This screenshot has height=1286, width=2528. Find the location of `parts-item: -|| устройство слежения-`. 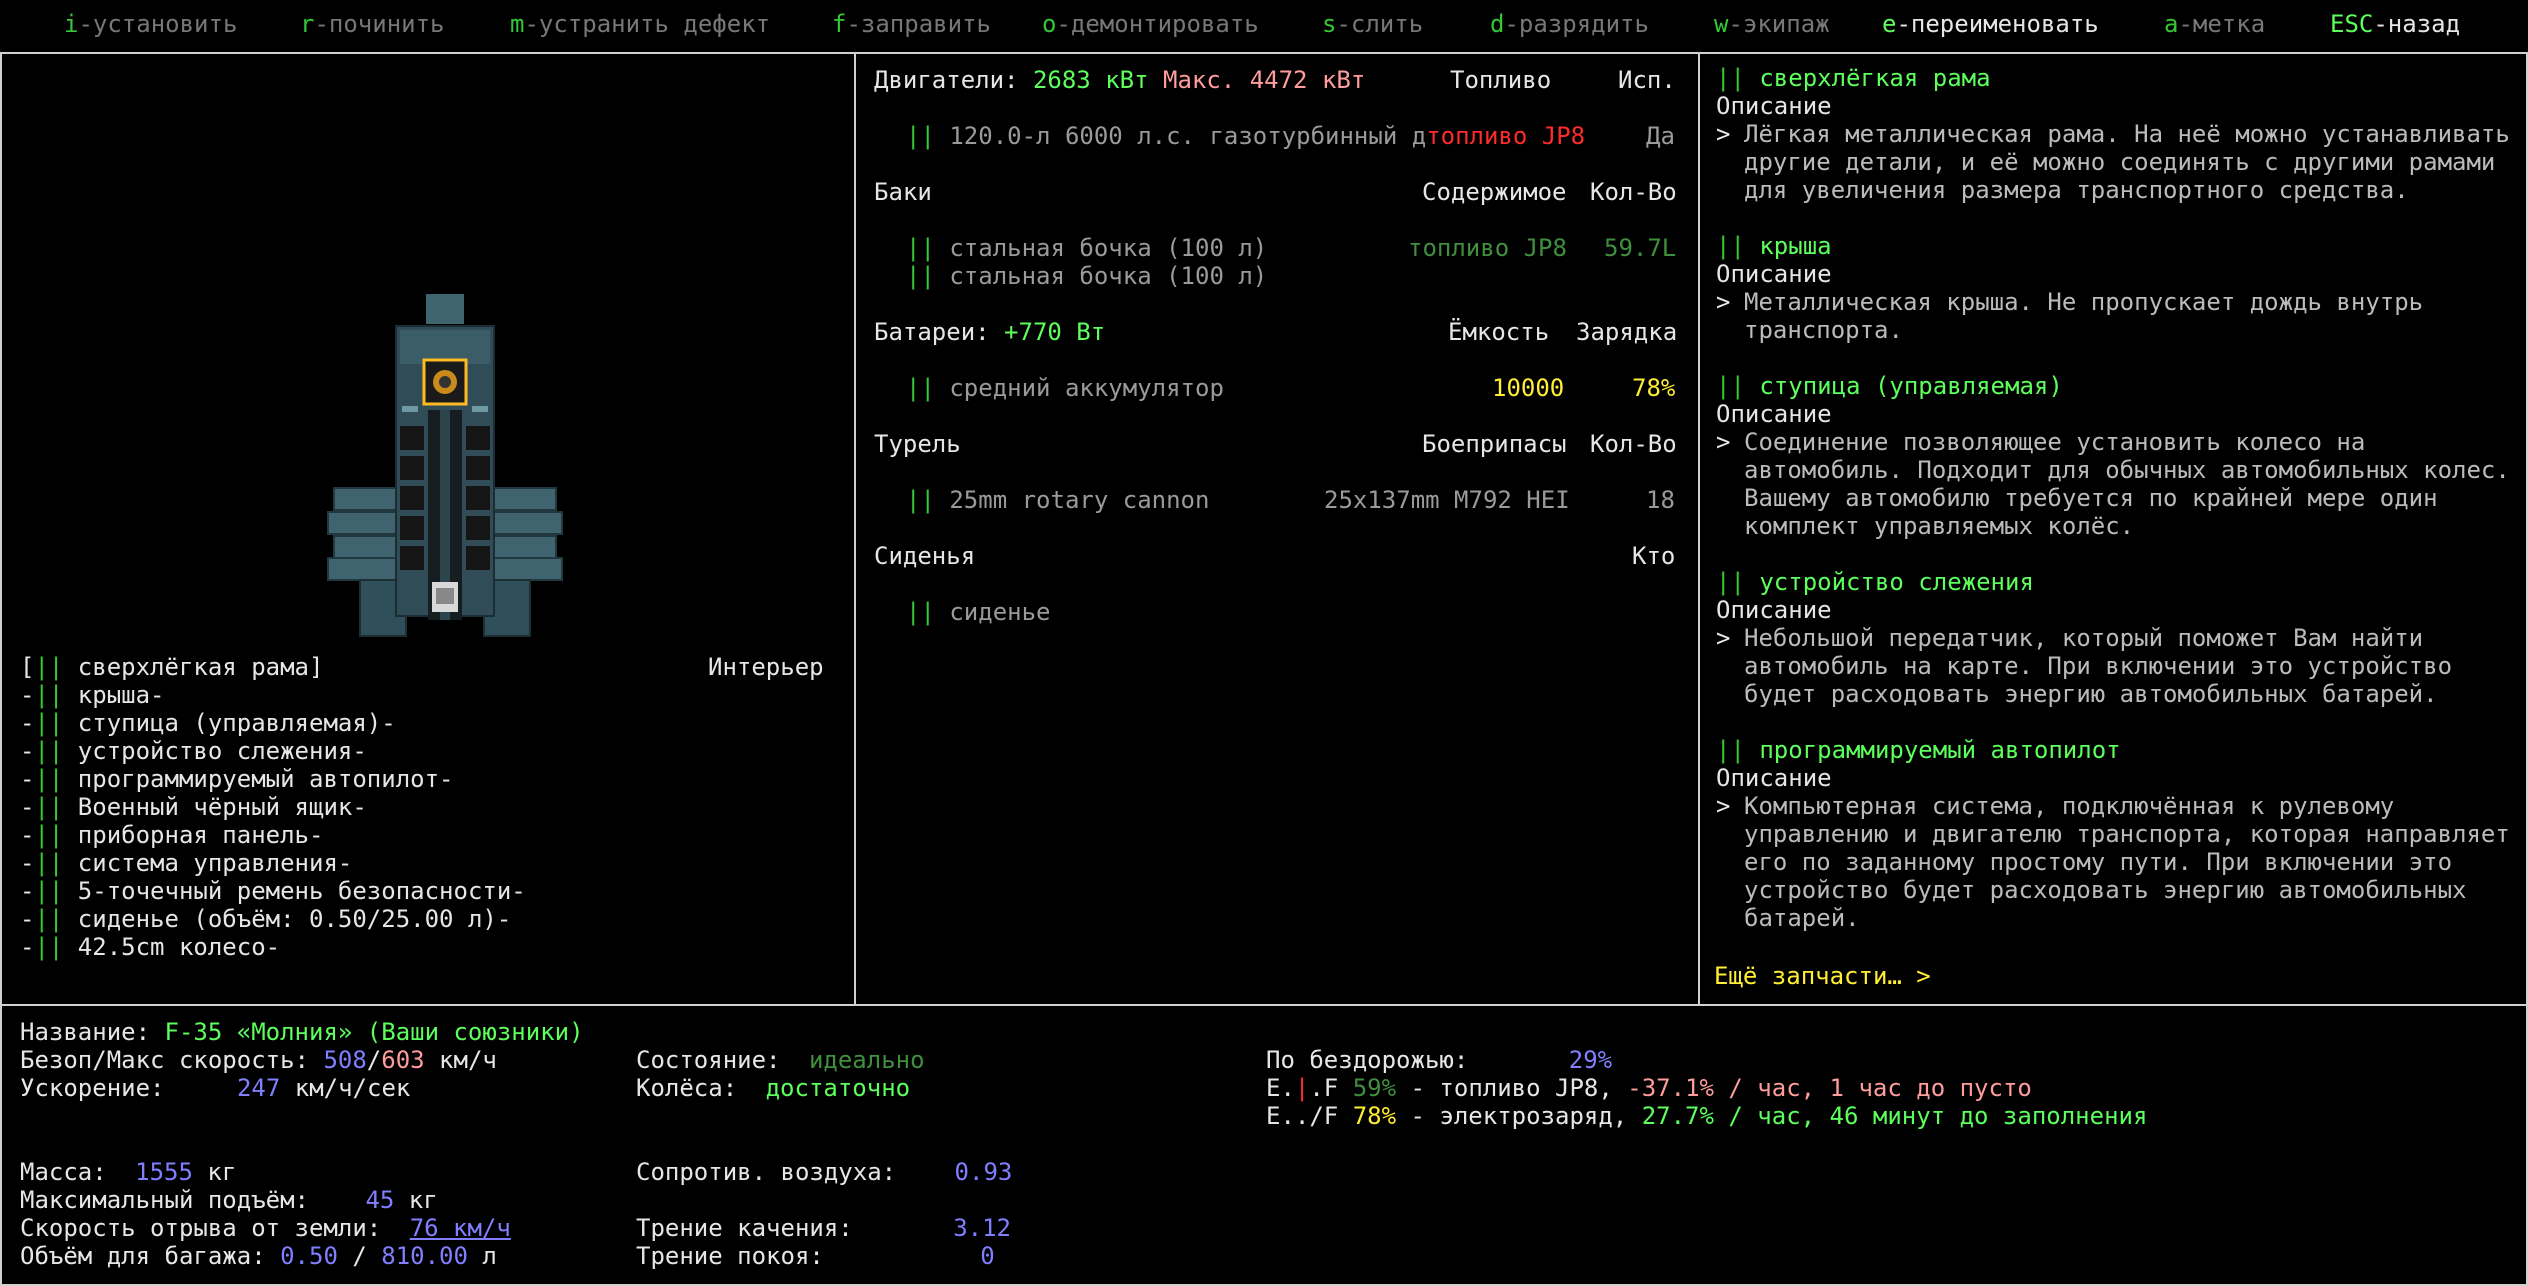

parts-item: -|| устройство слежения- is located at coordinates (193, 751).